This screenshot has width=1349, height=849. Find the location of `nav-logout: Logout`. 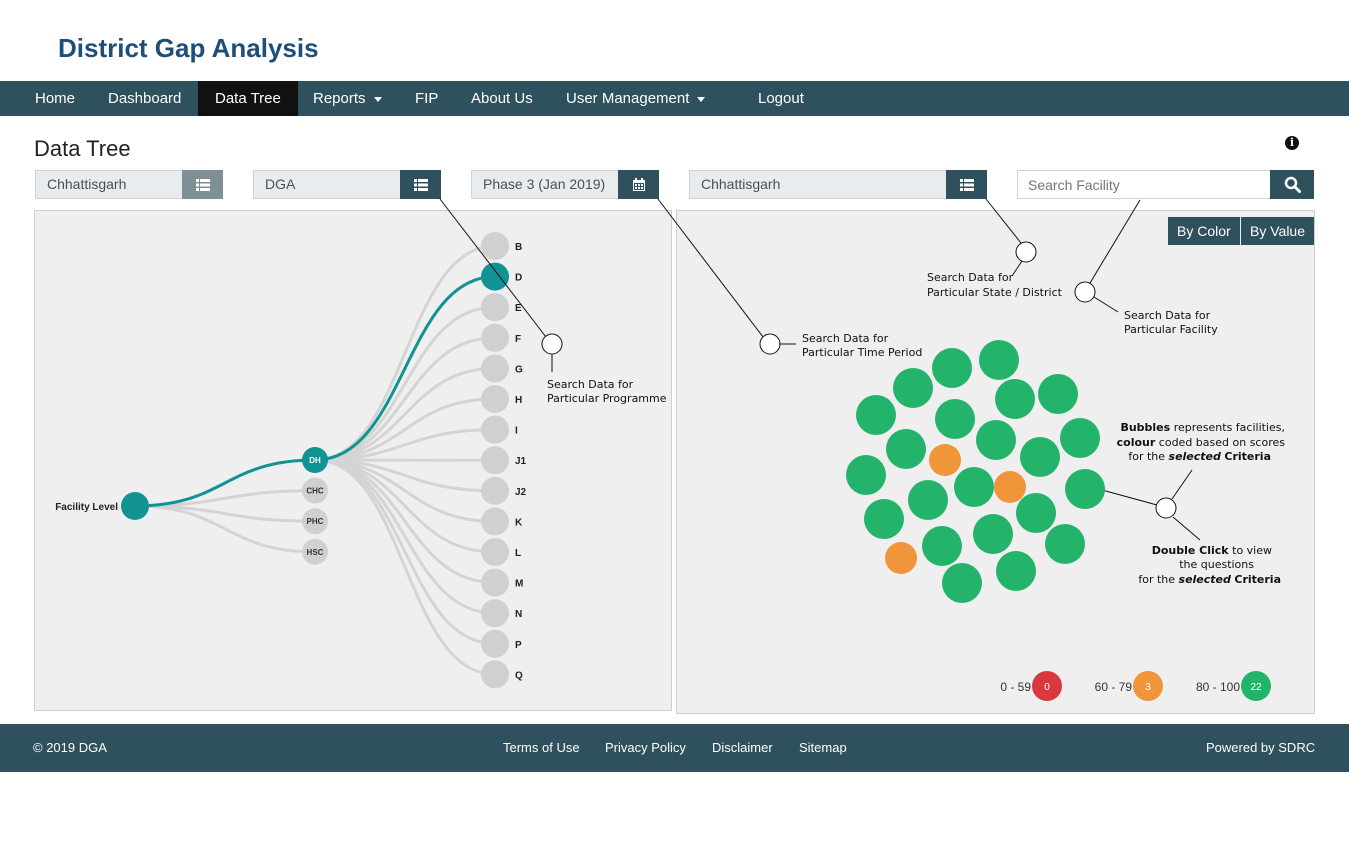

nav-logout: Logout is located at coordinates (781, 98).